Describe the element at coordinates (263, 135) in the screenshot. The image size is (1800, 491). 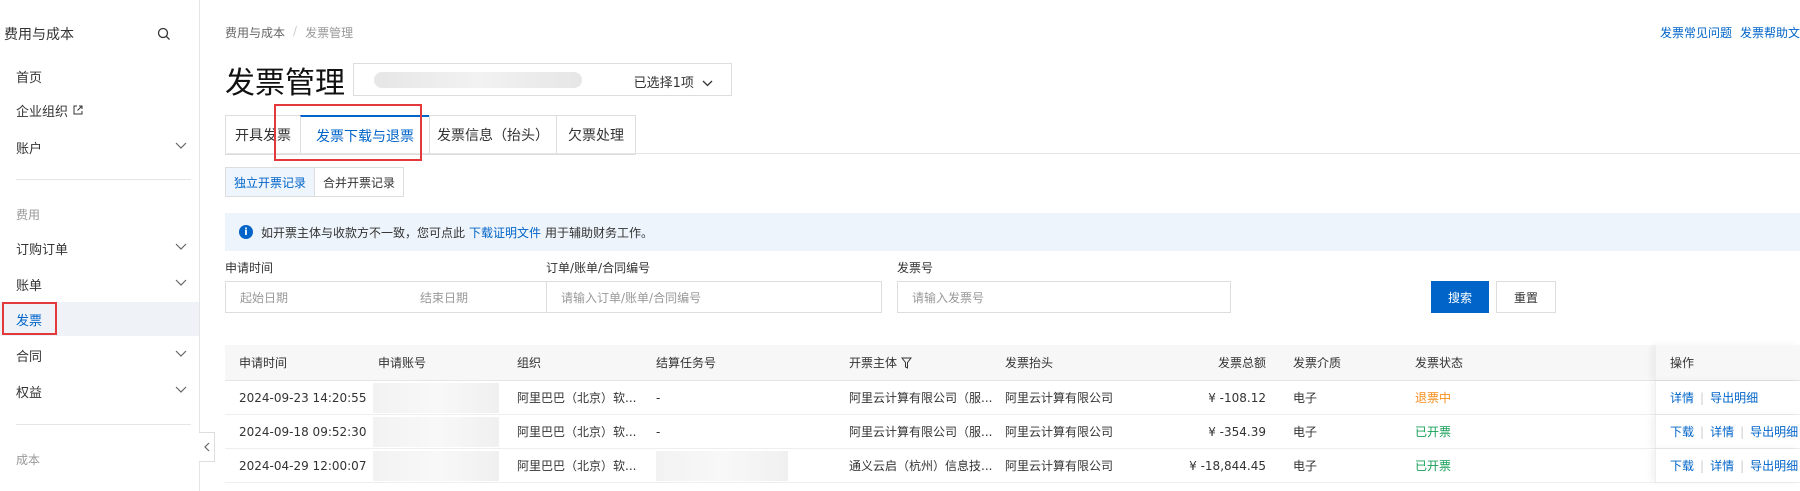
I see `tab-issue-invoice: 开具发票` at that location.